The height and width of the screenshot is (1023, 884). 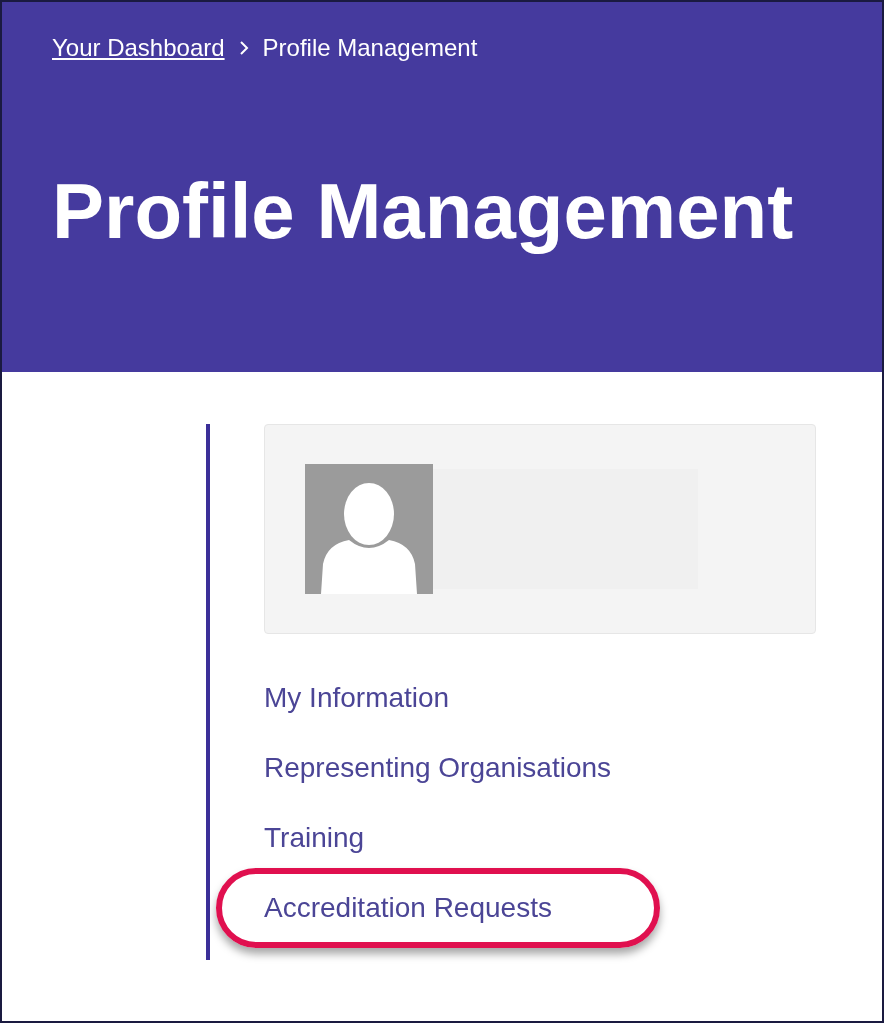 I want to click on nav-link: My Information, so click(x=357, y=697).